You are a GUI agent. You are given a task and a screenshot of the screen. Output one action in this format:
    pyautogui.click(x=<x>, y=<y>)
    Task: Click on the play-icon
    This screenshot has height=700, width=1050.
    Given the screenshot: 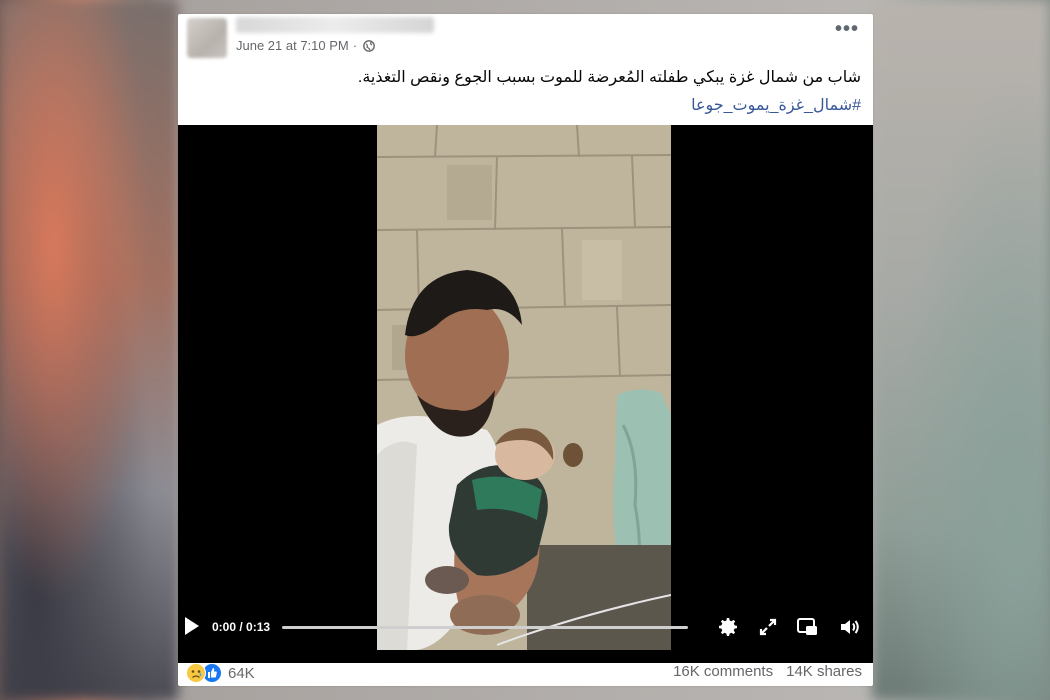 What is the action you would take?
    pyautogui.click(x=192, y=626)
    